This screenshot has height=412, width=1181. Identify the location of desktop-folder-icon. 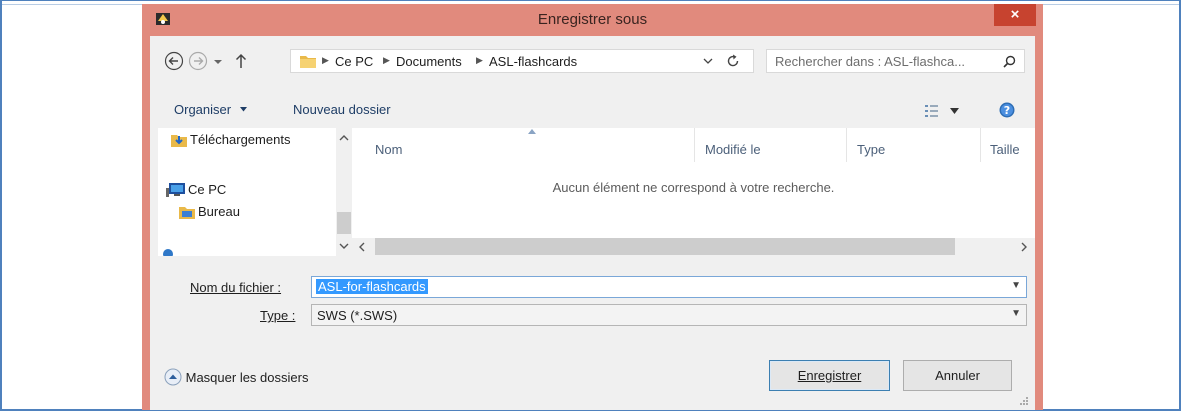
(187, 213).